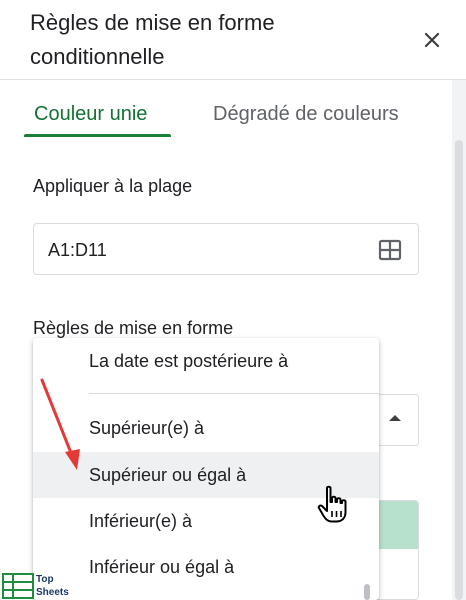 The image size is (466, 600). What do you see at coordinates (77, 250) in the screenshot?
I see `range-value: A1:D11` at bounding box center [77, 250].